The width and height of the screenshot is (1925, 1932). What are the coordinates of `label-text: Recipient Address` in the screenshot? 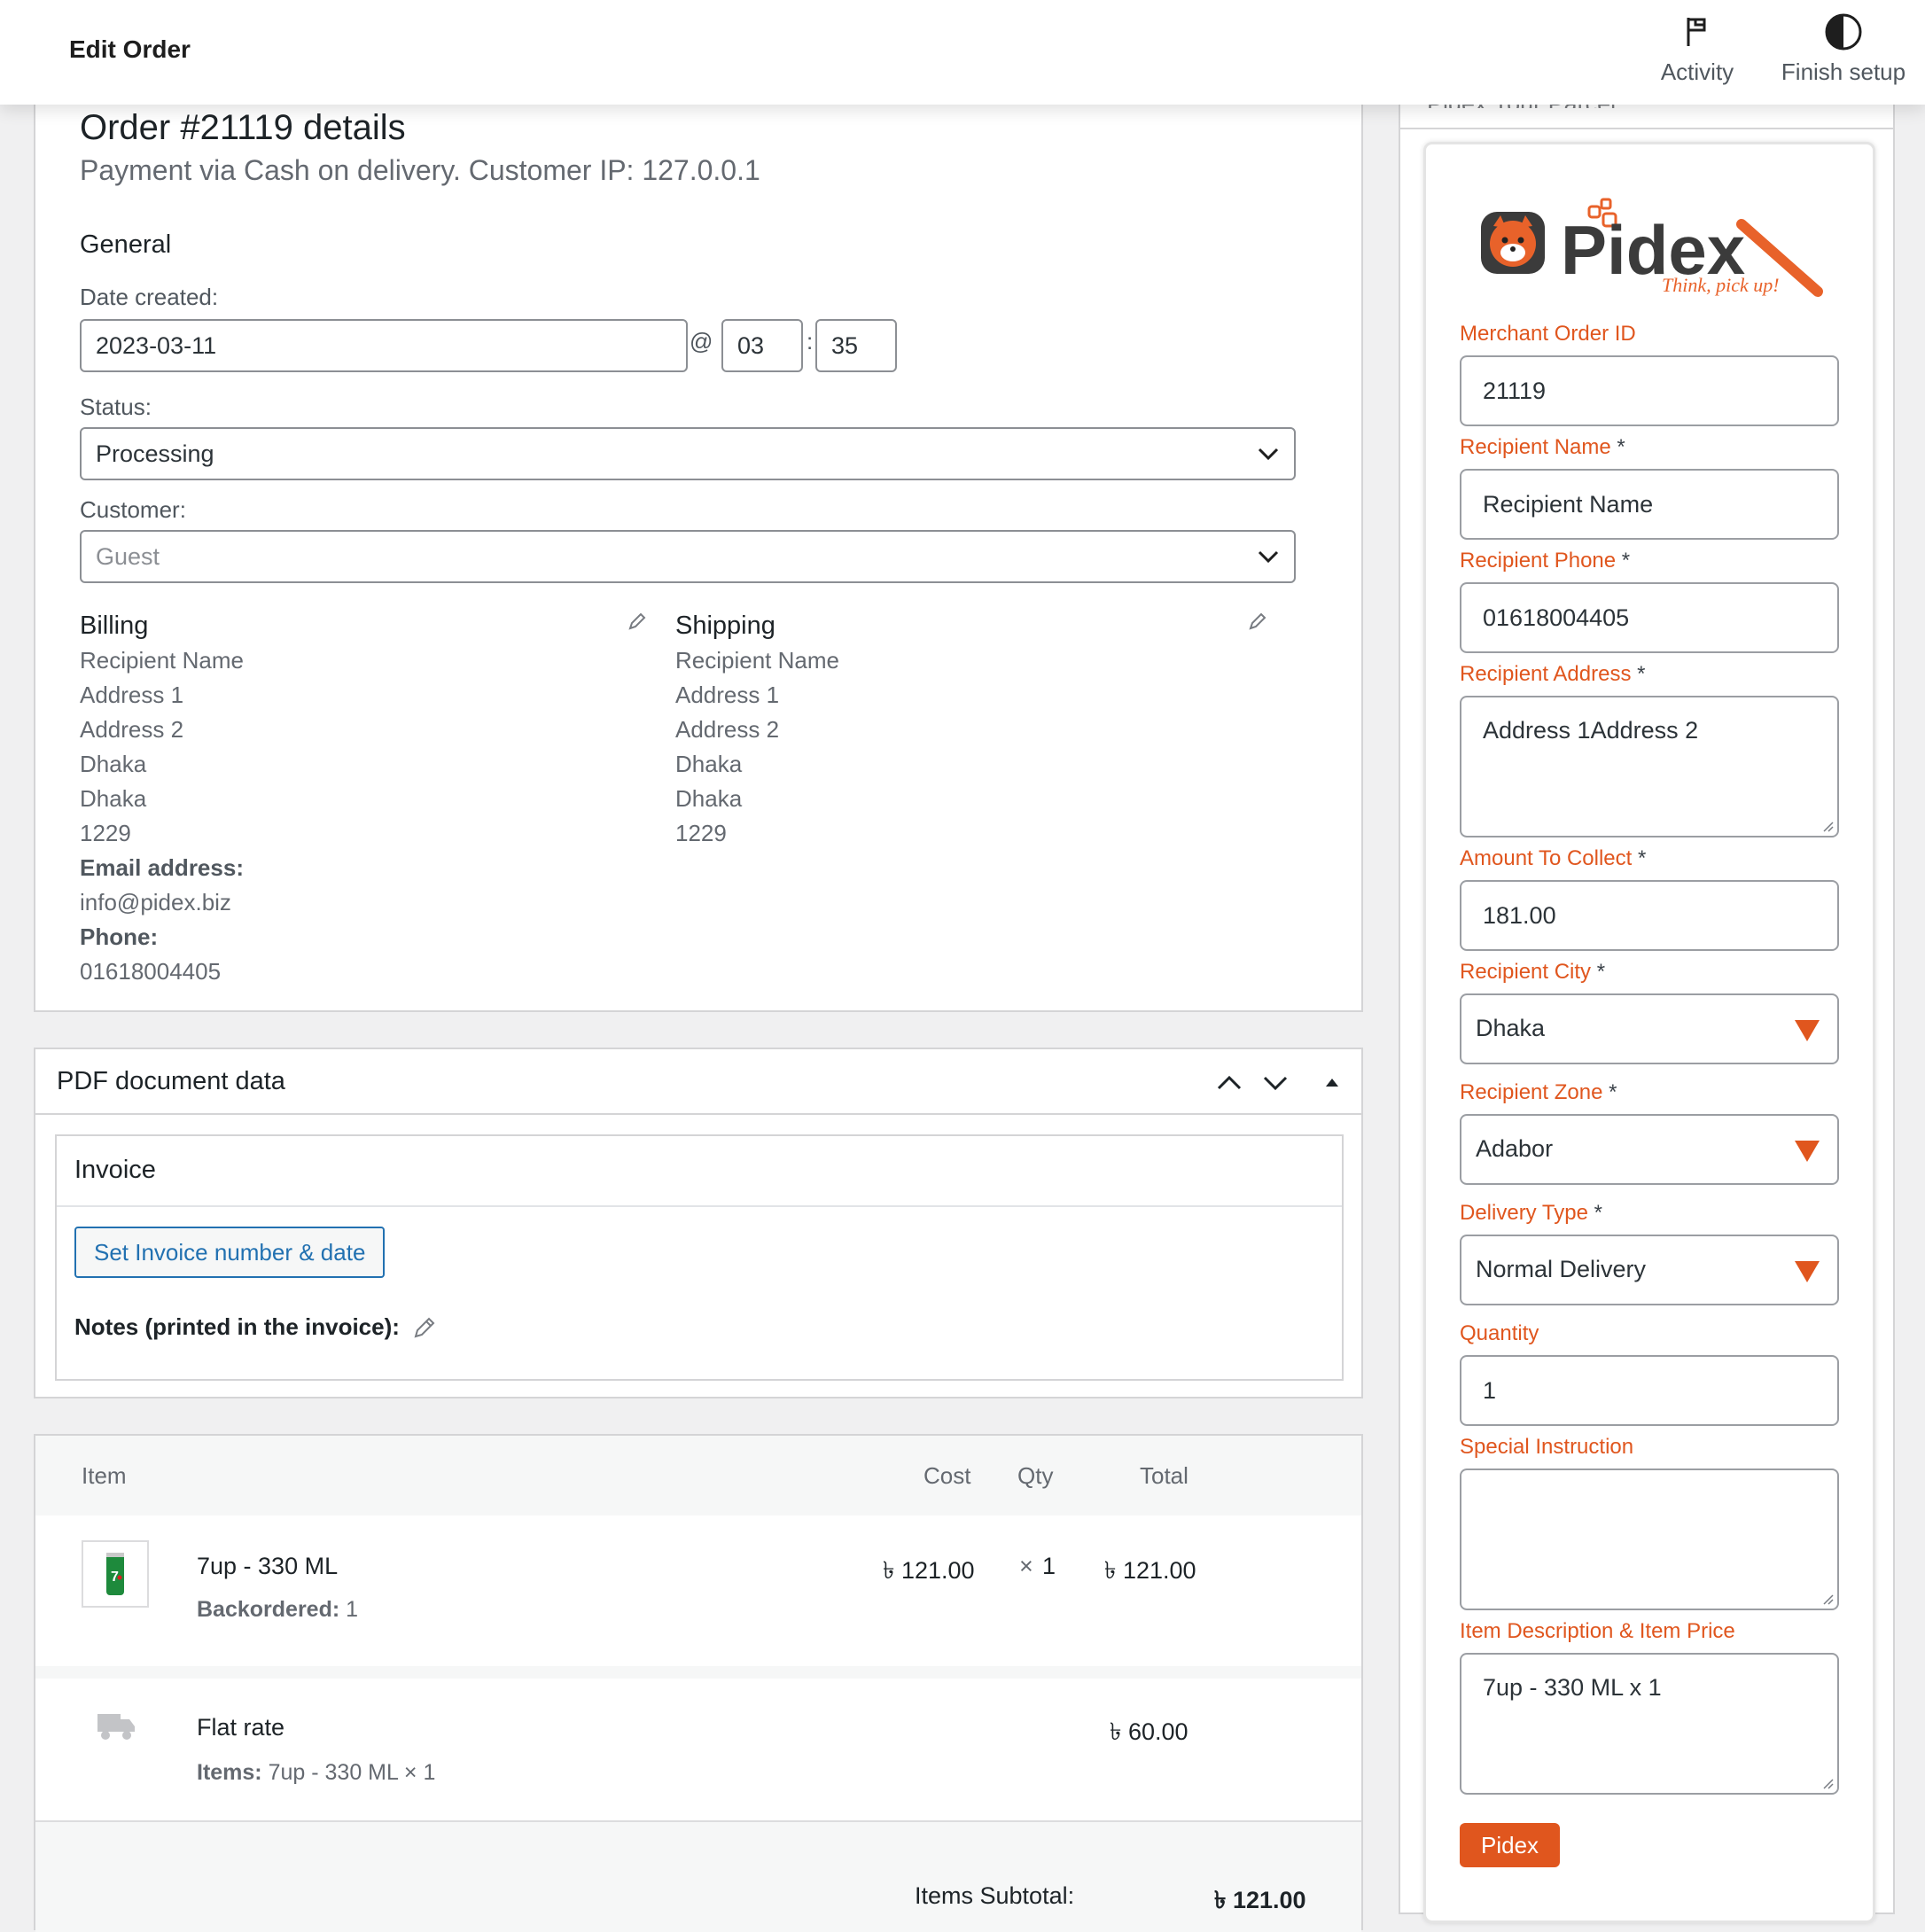 It's located at (1546, 674).